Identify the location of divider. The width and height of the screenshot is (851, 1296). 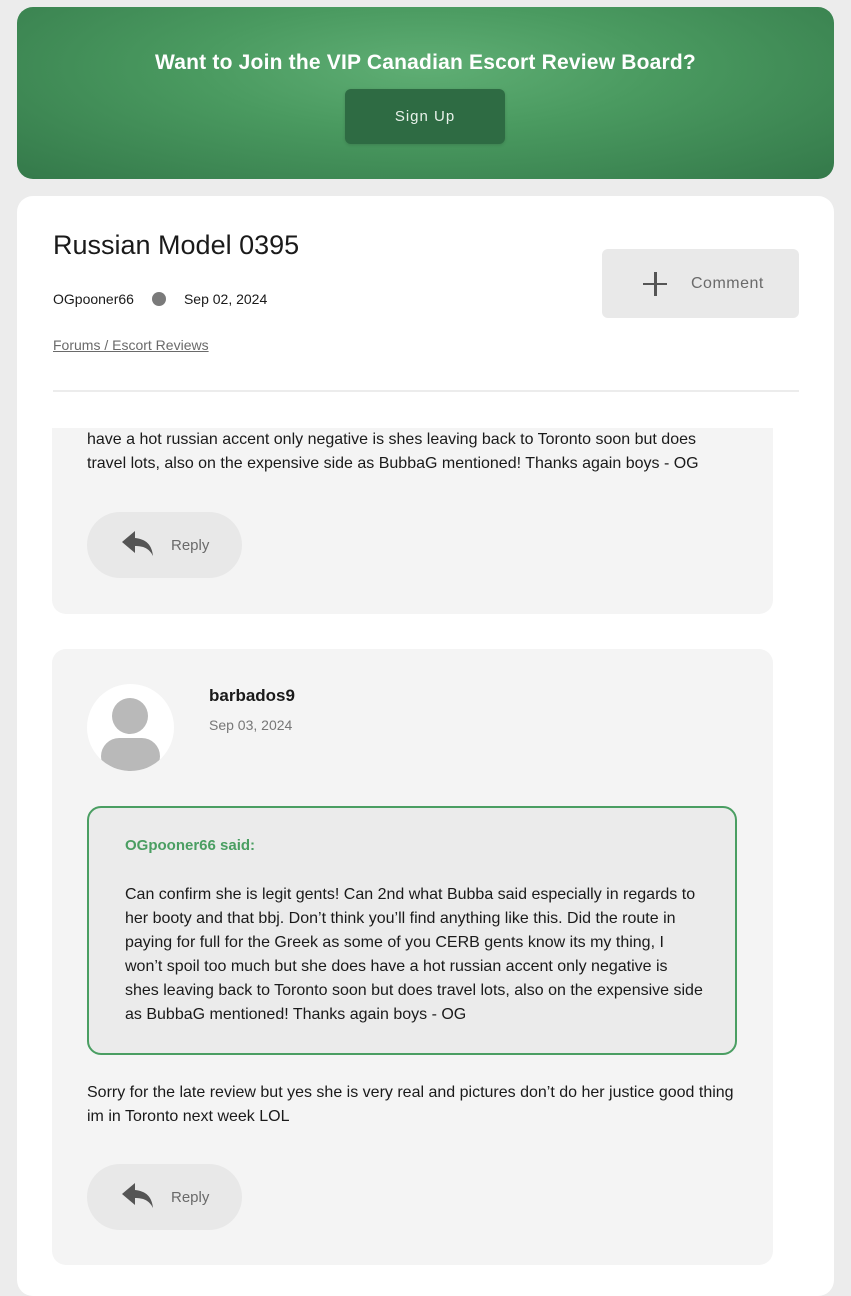
(426, 391).